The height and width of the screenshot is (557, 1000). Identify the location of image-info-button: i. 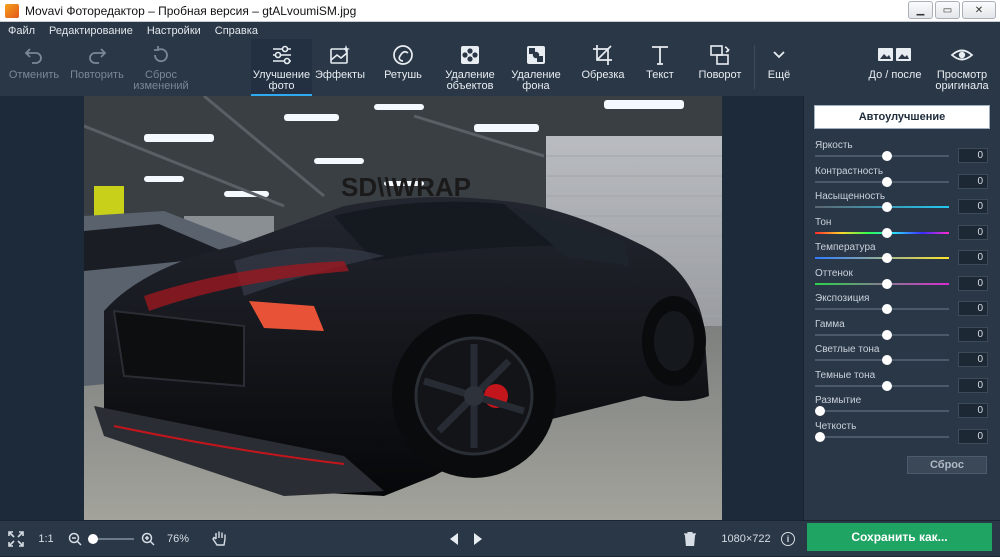
(788, 539).